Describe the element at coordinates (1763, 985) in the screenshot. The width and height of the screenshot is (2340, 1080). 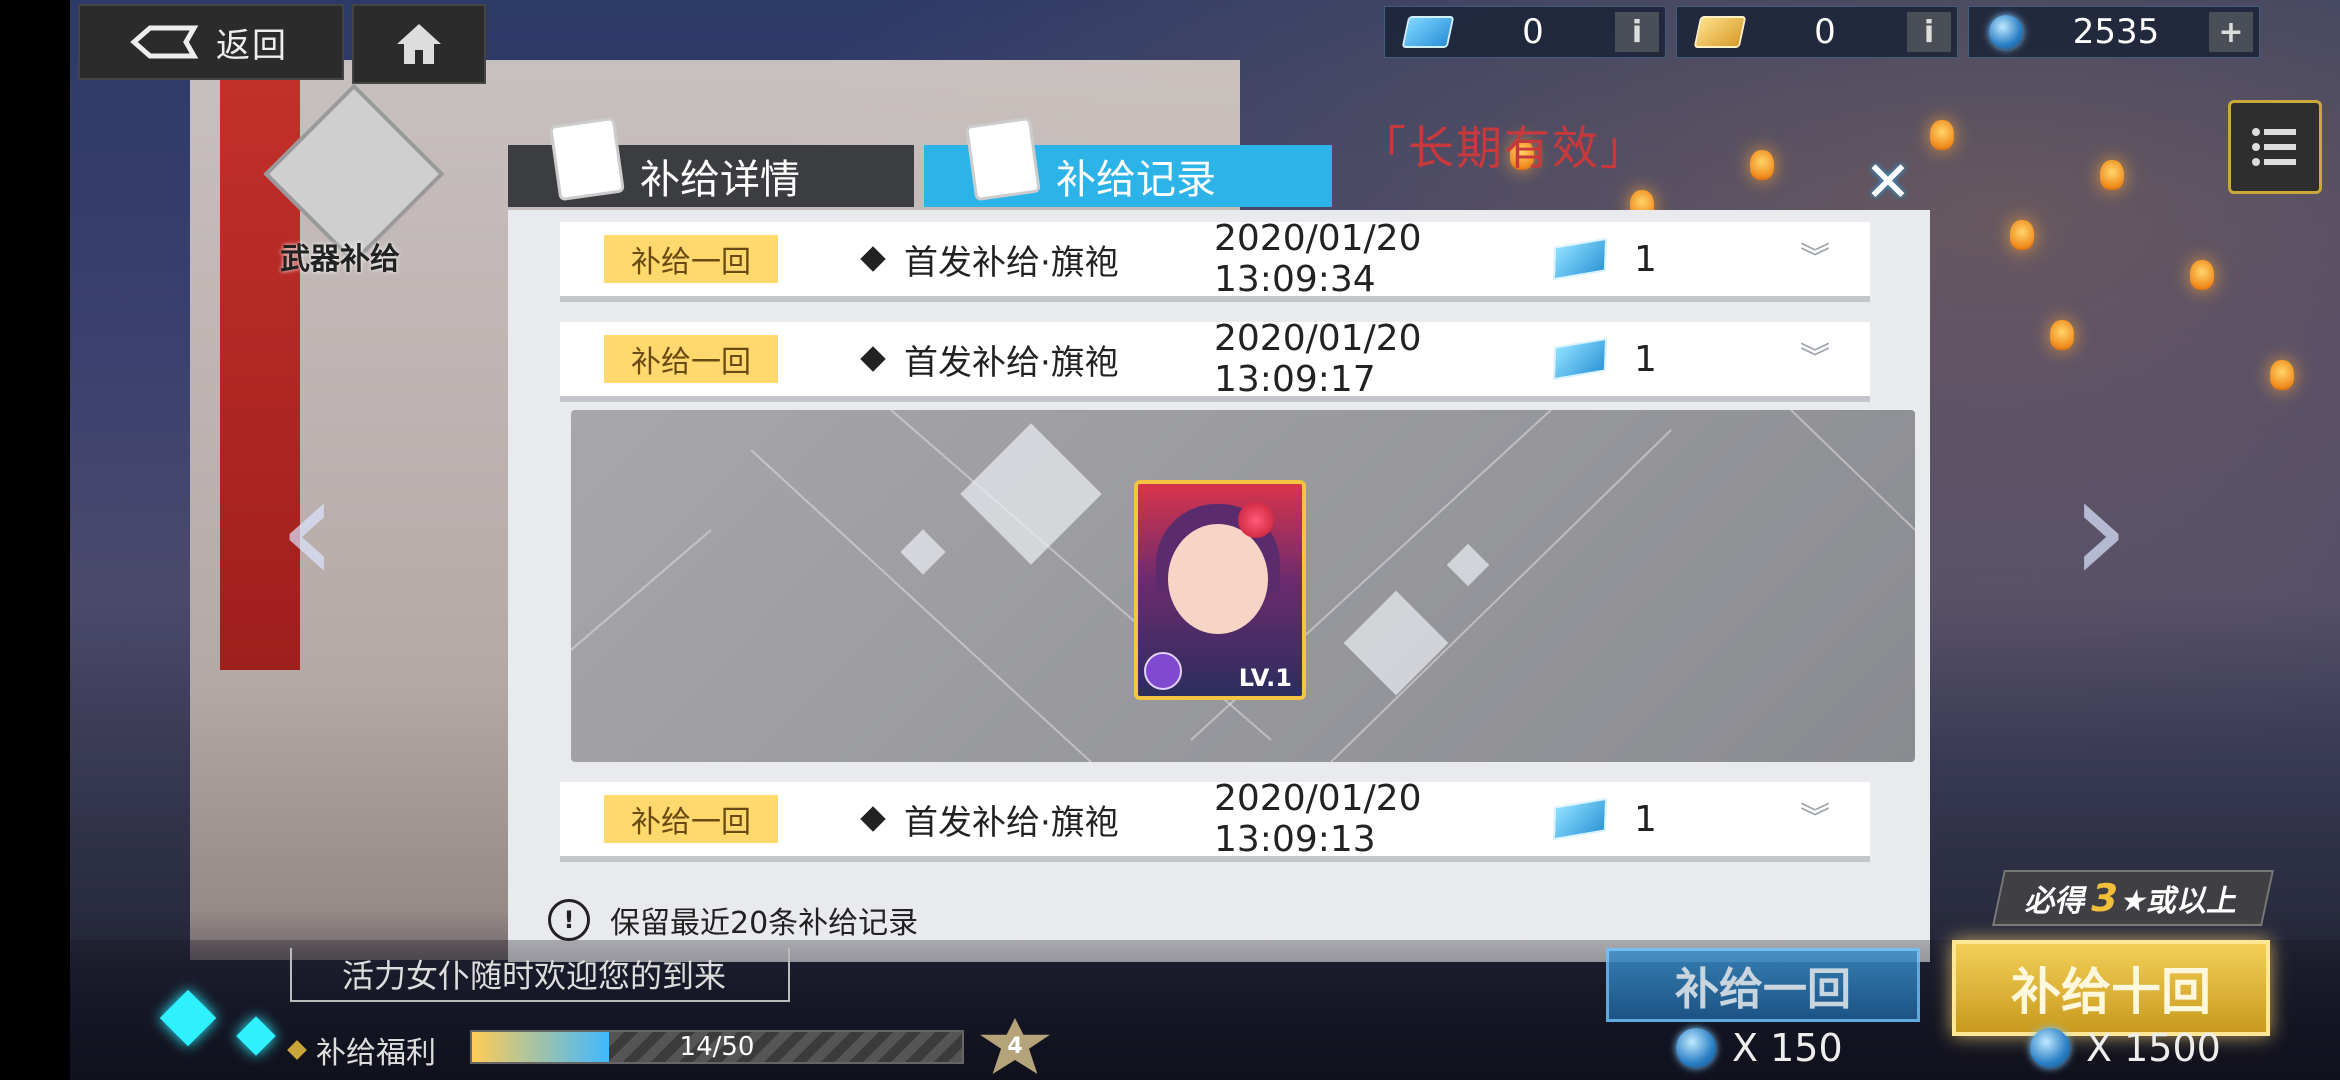
I see `supply-once-button: 补给一回` at that location.